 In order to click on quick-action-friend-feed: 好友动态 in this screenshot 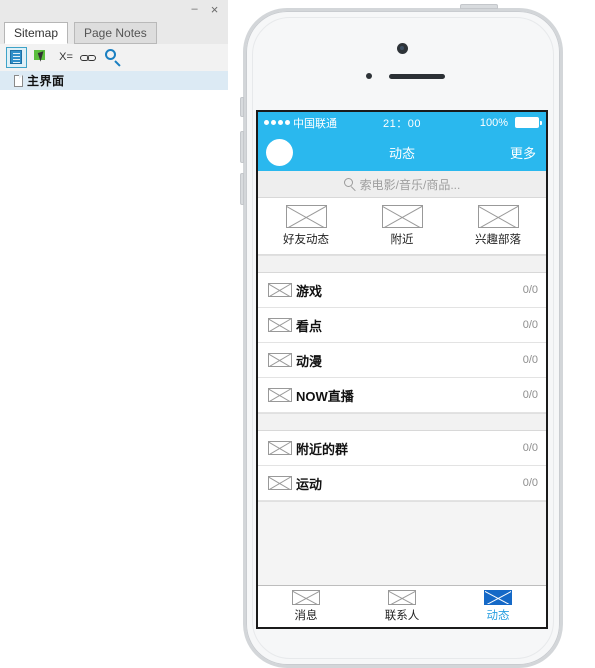, I will do `click(306, 226)`.